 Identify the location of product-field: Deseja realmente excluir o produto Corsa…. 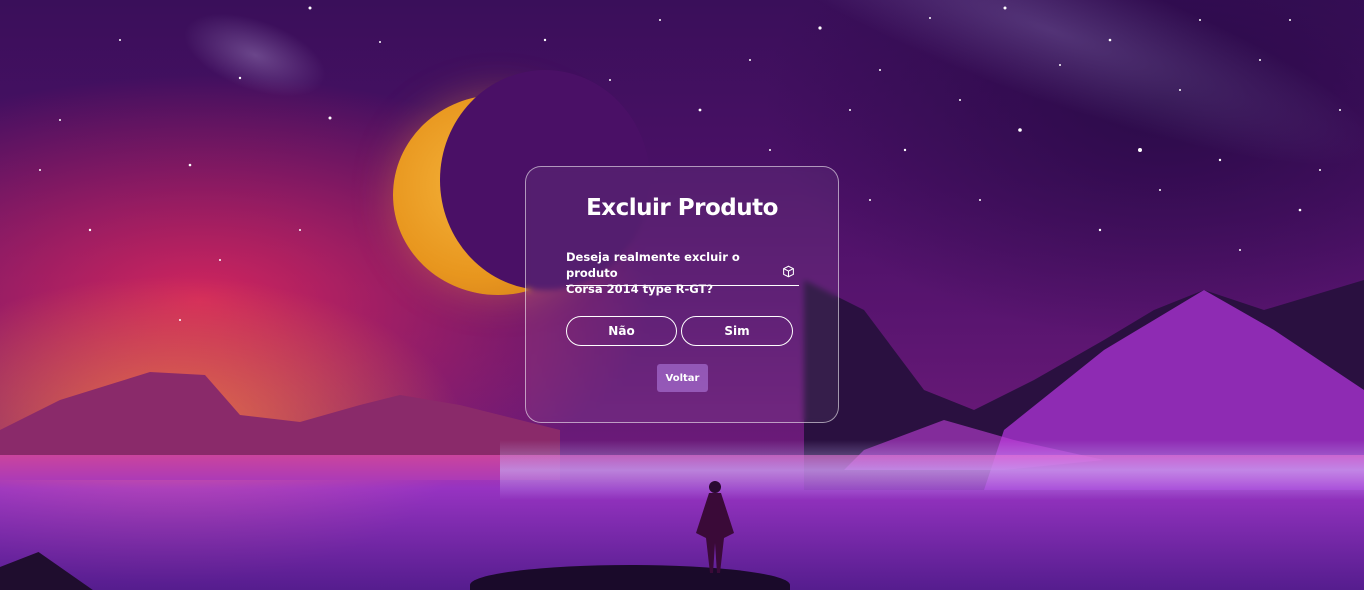
(682, 272).